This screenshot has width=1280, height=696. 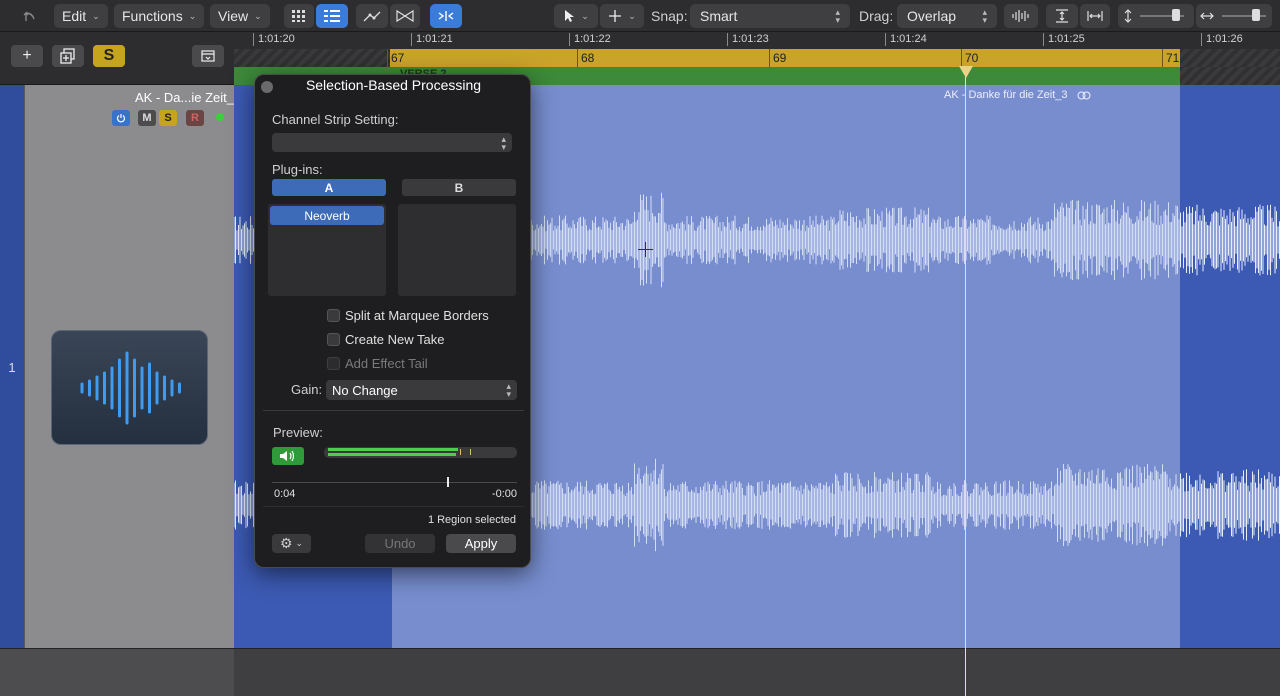 I want to click on pointer-icon, so click(x=570, y=16).